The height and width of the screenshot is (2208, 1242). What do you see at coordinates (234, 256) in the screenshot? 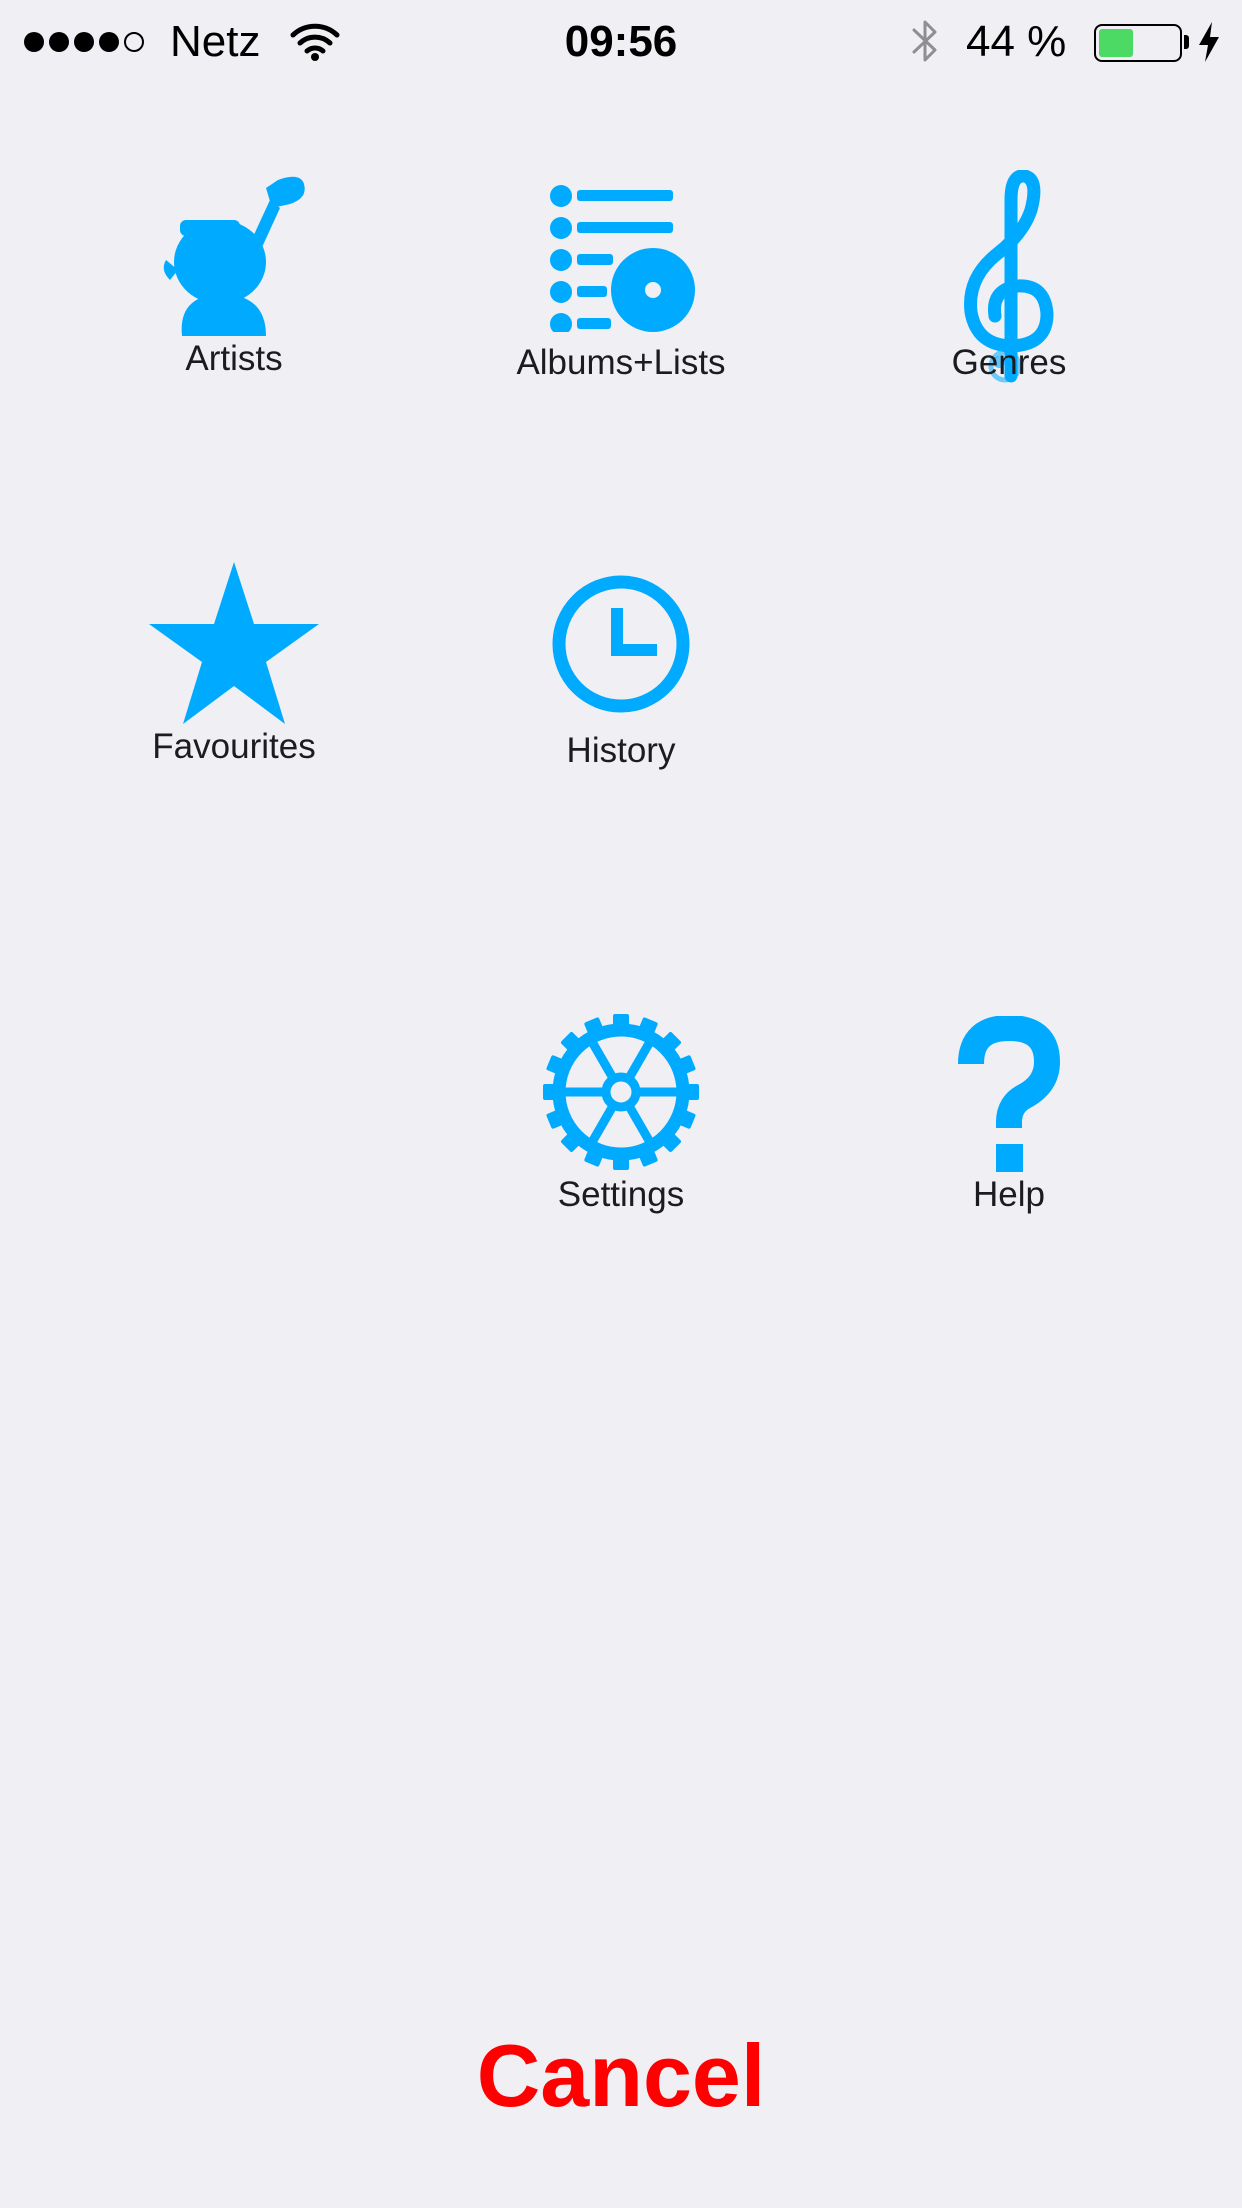
I see `artist-gramophone-icon` at bounding box center [234, 256].